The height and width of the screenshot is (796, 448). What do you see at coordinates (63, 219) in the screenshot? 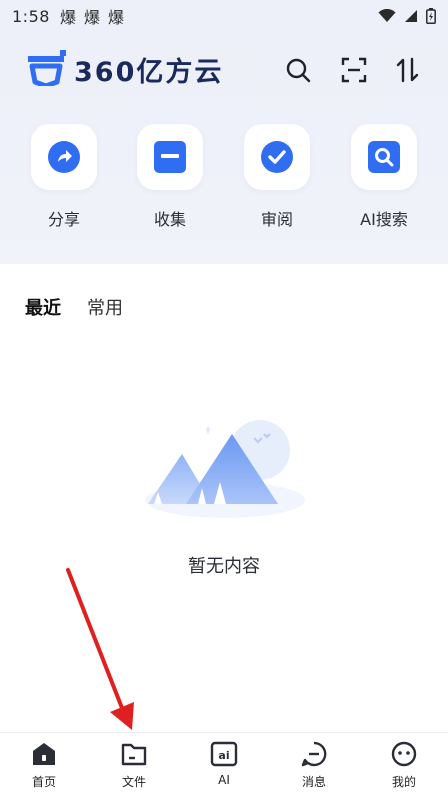
I see `quick-action-label: 分享` at bounding box center [63, 219].